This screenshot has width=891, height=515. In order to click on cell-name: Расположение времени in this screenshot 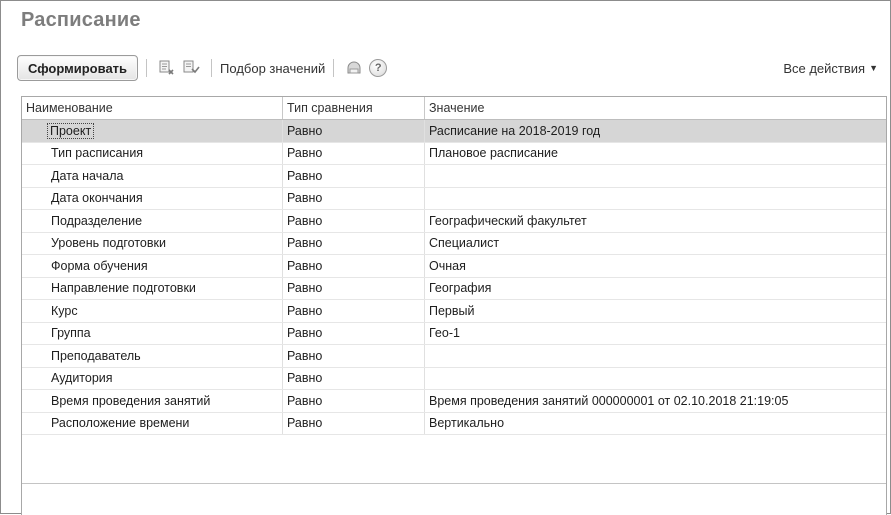, I will do `click(152, 423)`.